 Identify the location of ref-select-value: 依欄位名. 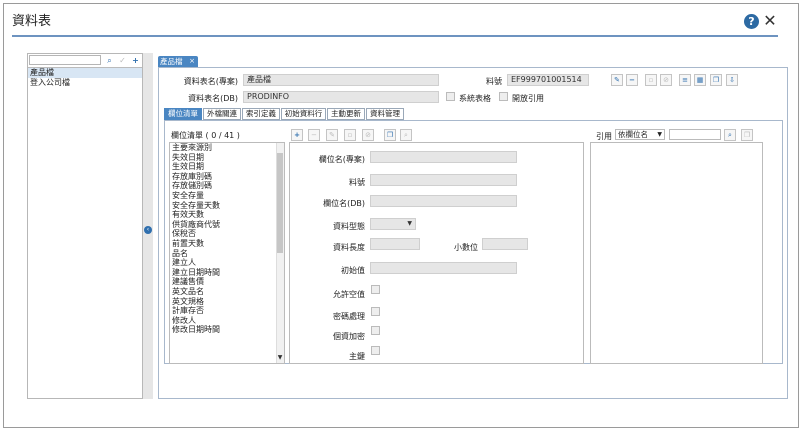
(633, 134).